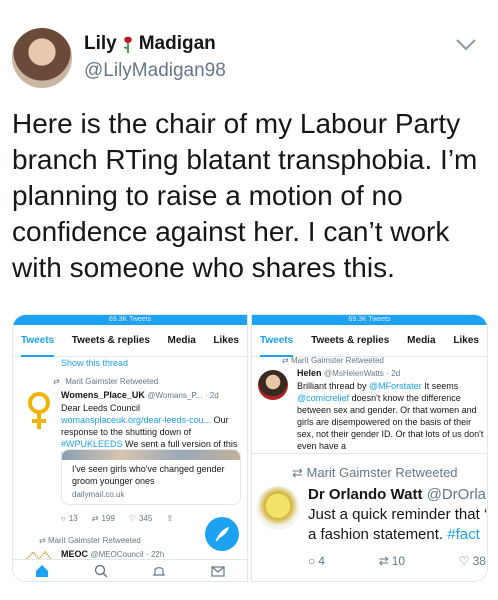  What do you see at coordinates (218, 571) in the screenshot?
I see `messages-envelope-icon` at bounding box center [218, 571].